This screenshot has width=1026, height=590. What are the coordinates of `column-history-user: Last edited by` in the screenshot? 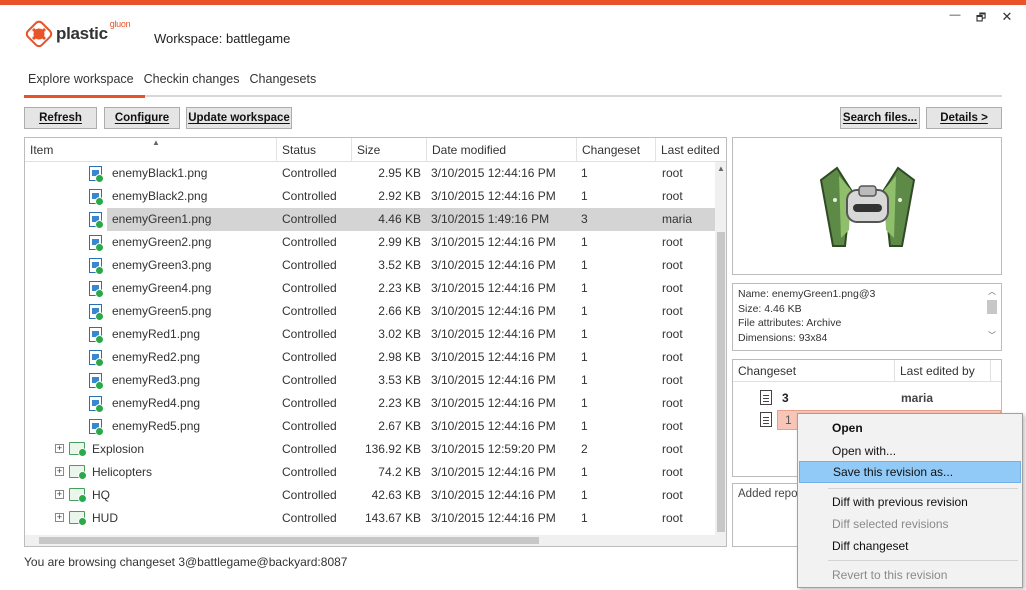 It's located at (943, 371).